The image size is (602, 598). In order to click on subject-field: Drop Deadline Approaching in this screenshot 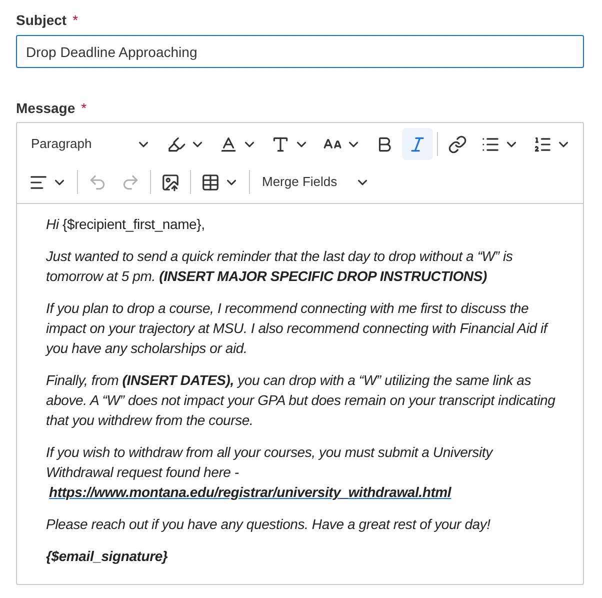, I will do `click(300, 51)`.